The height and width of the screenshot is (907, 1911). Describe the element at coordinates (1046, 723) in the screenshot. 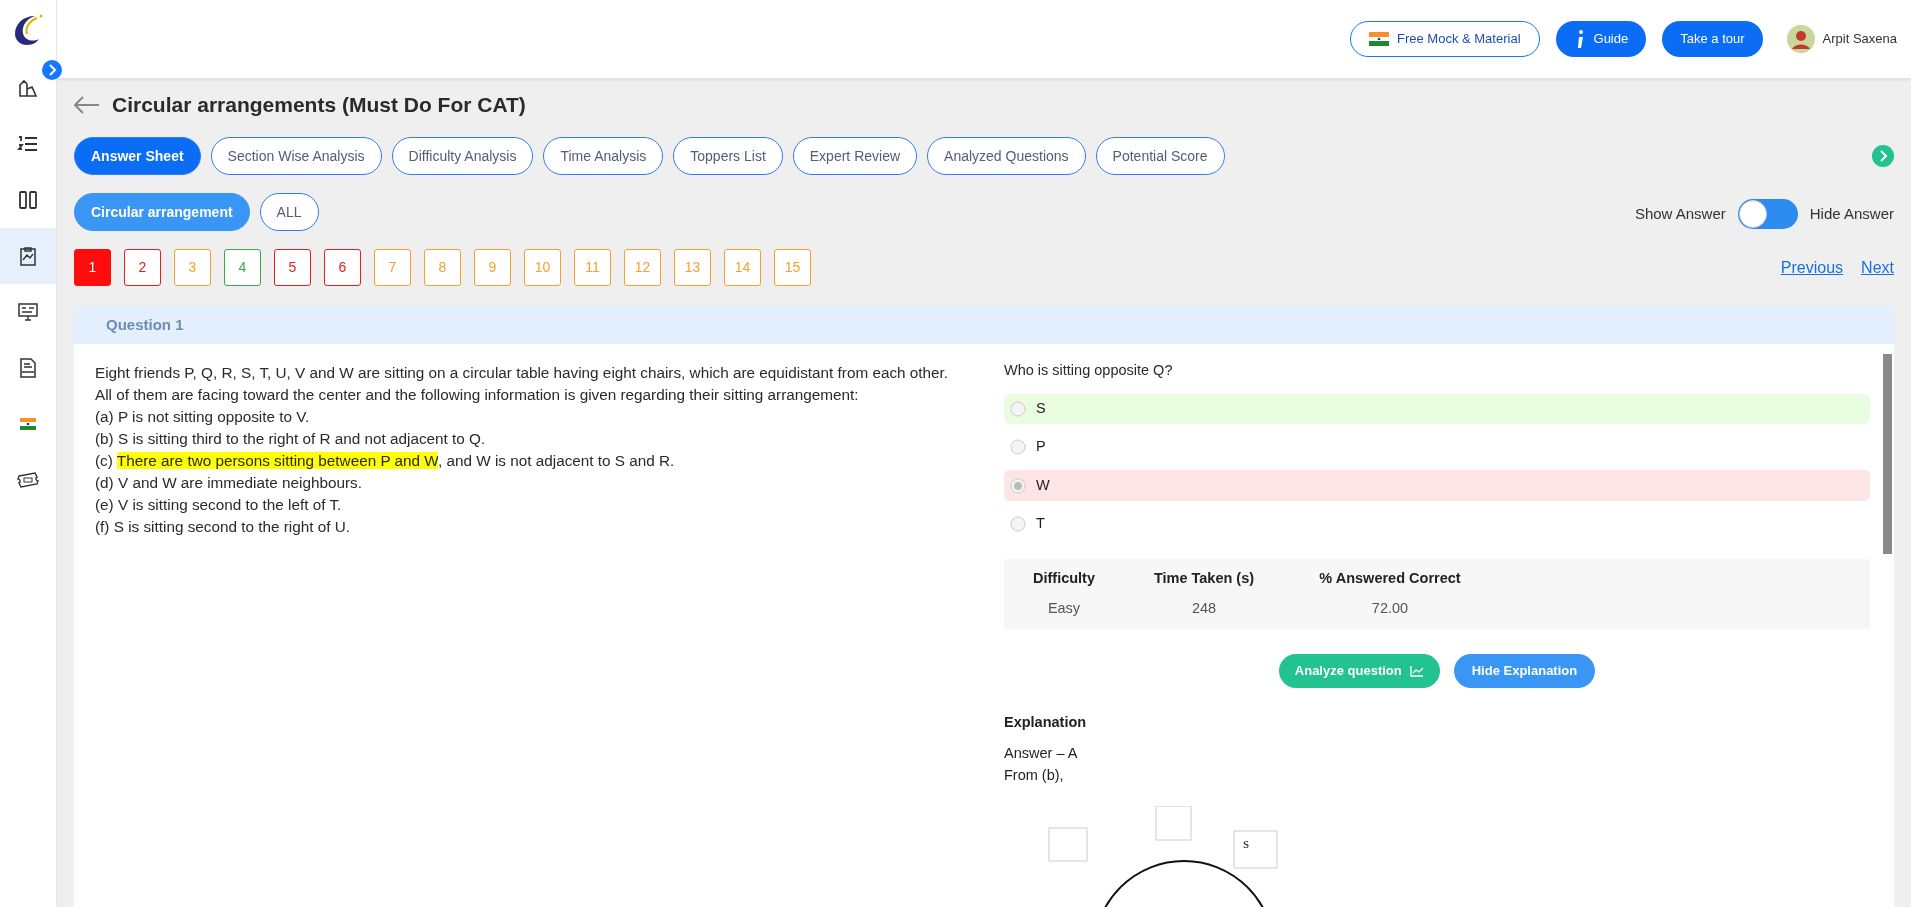

I see `explanation-heading: Explanation` at that location.